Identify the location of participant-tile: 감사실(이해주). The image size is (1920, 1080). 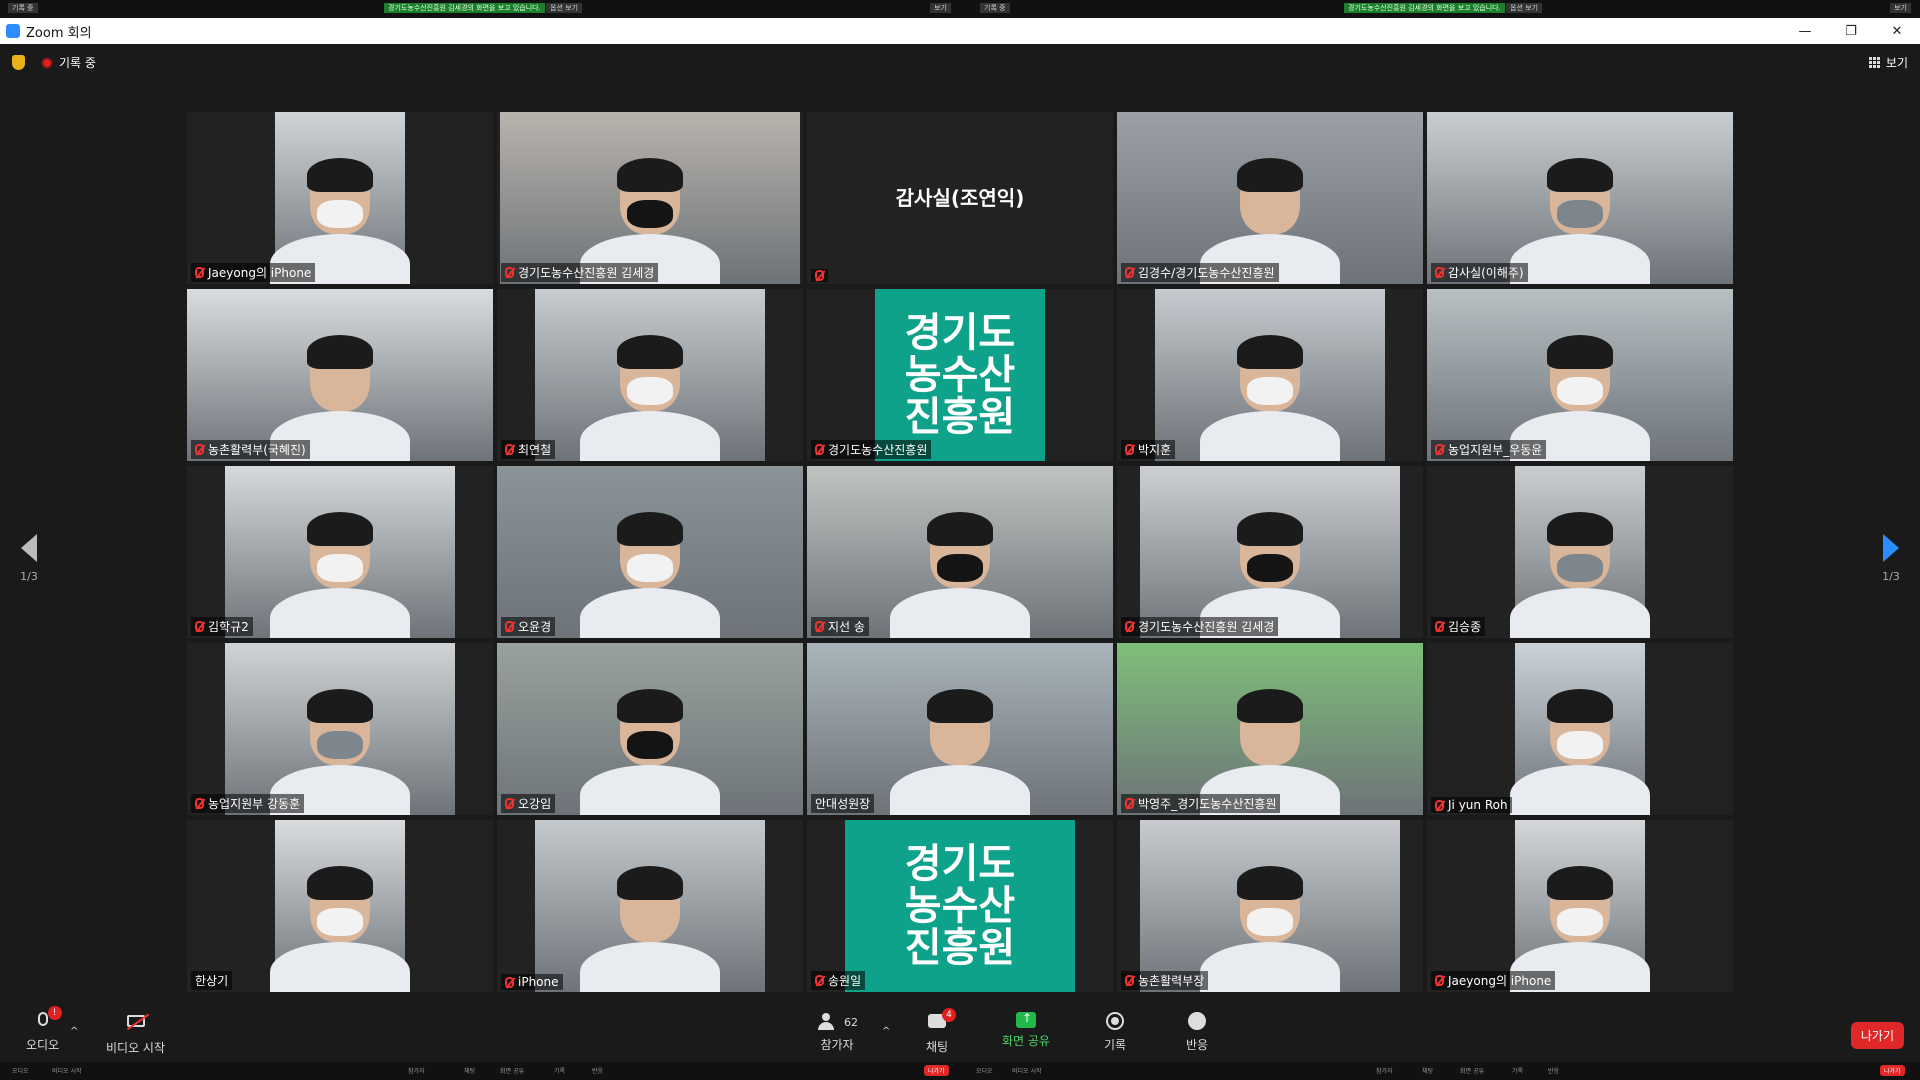
(1580, 198).